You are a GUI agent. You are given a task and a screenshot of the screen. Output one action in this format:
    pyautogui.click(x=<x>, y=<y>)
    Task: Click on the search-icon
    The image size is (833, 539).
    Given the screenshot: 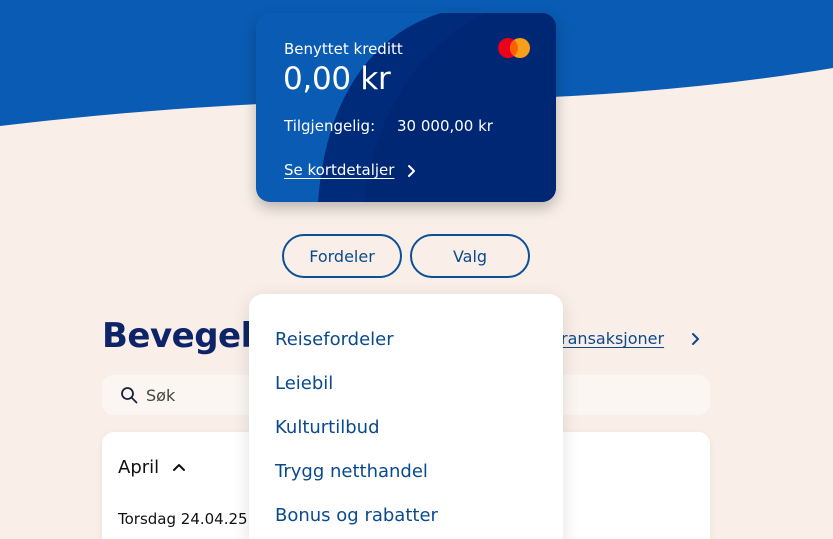 What is the action you would take?
    pyautogui.click(x=129, y=395)
    